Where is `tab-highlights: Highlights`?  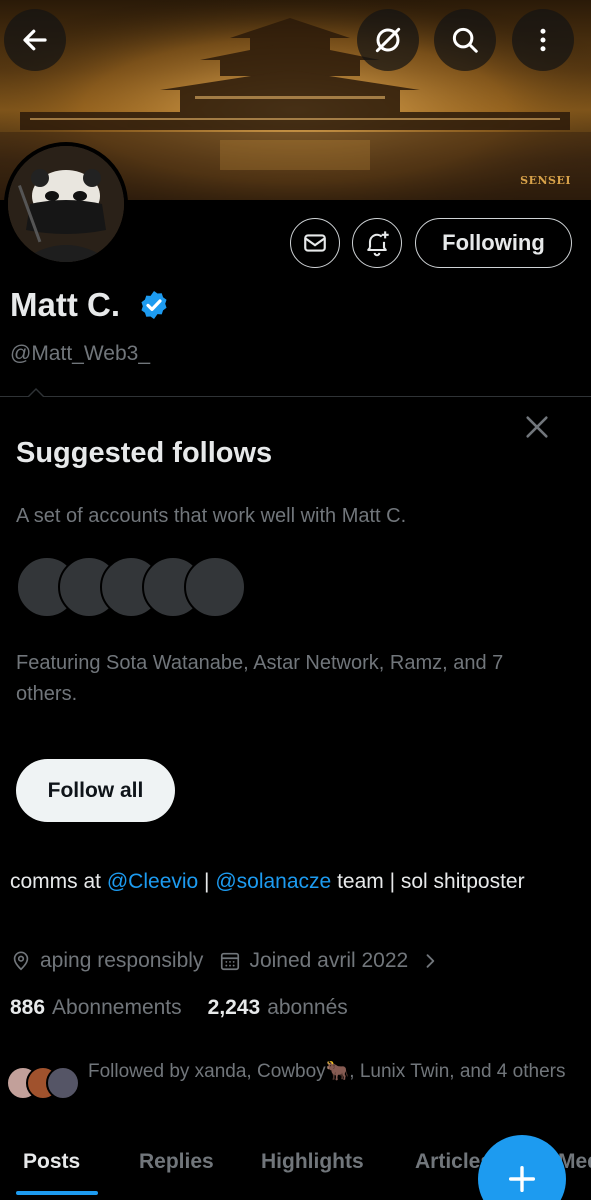
tab-highlights: Highlights is located at coordinates (312, 1162).